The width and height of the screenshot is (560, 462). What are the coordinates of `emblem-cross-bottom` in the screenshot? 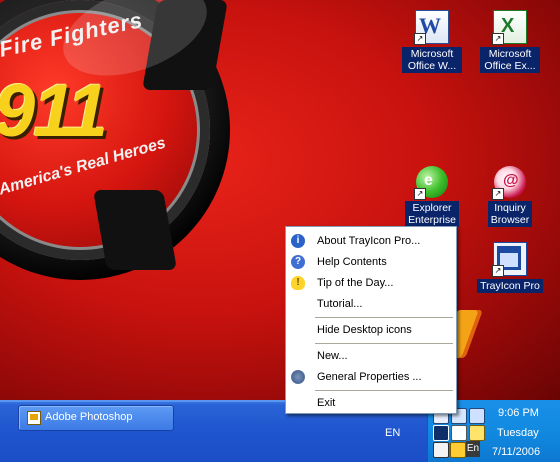 It's located at (135, 230).